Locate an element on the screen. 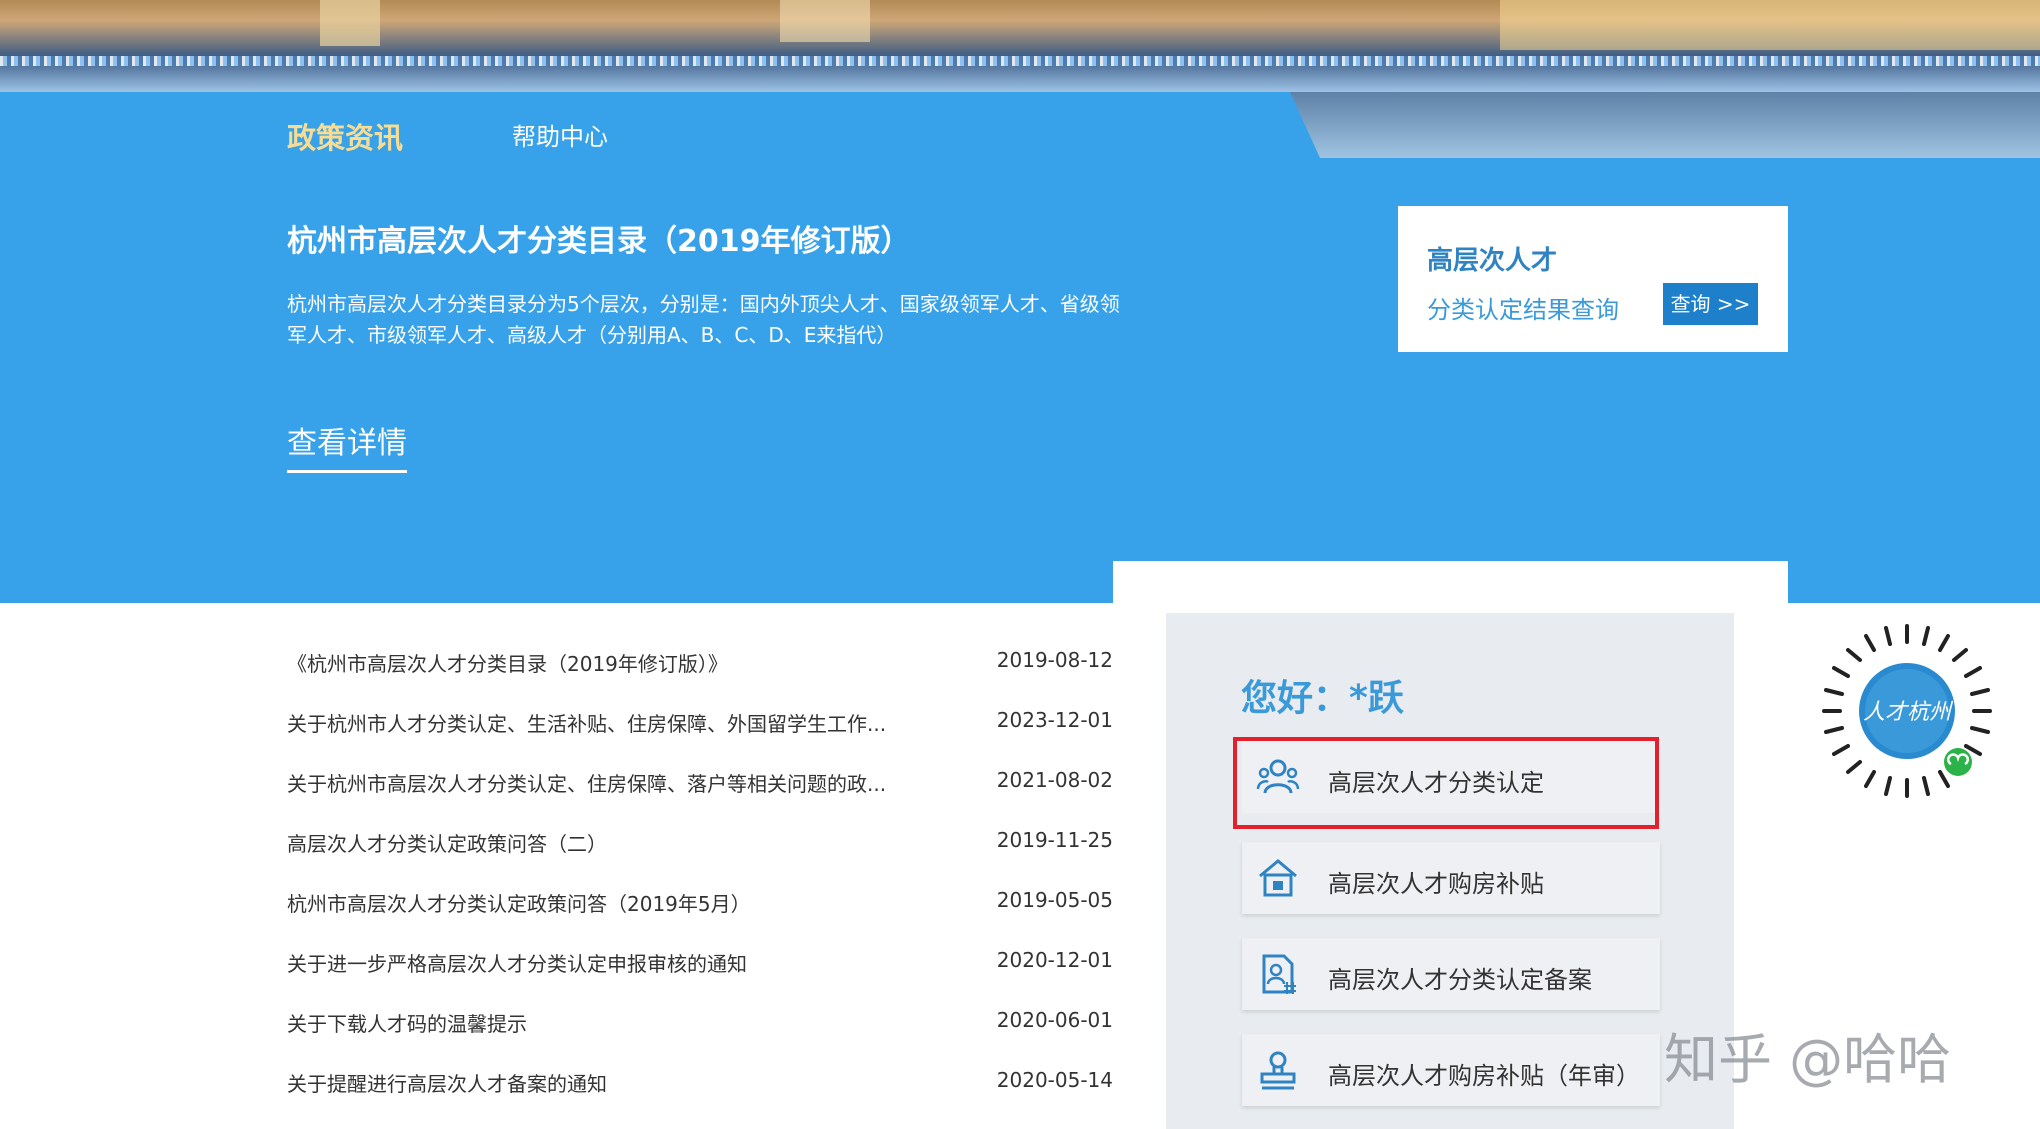 Image resolution: width=2040 pixels, height=1129 pixels. news-item: 杭州市高层次人才分类认定政策问答（2019年5月） 2019-05-05 is located at coordinates (700, 910).